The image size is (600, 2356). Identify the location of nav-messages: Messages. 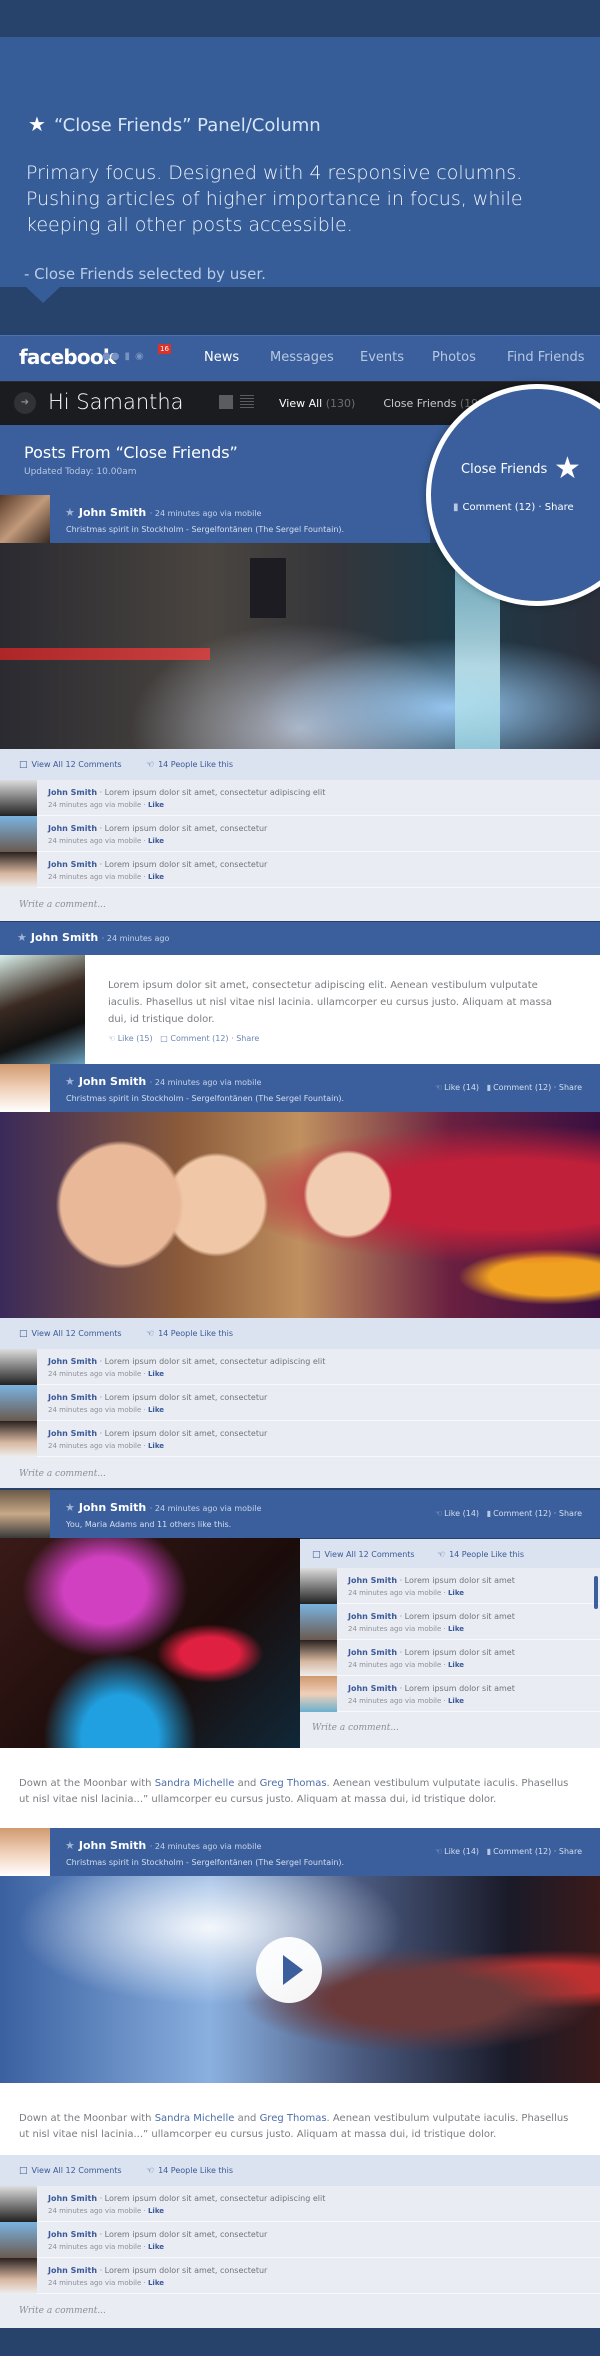
(302, 357).